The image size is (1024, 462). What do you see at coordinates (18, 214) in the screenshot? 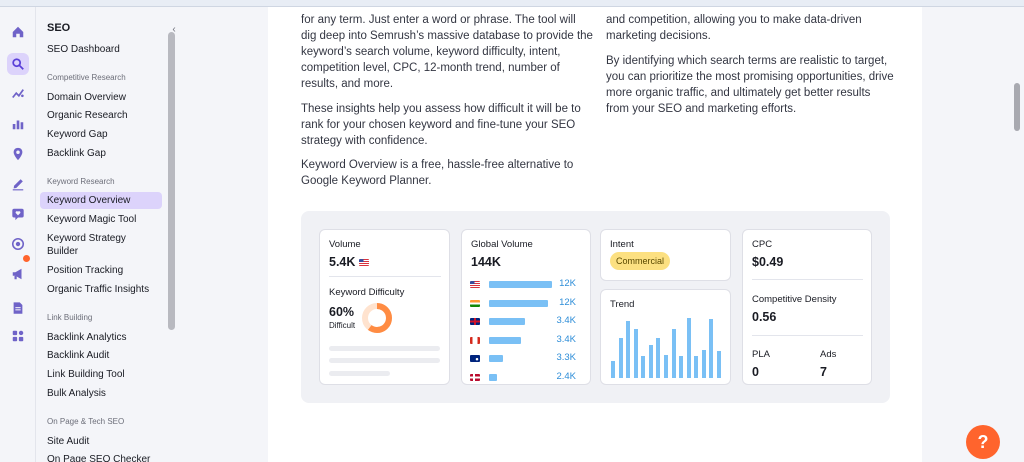
I see `chat-heart-icon` at bounding box center [18, 214].